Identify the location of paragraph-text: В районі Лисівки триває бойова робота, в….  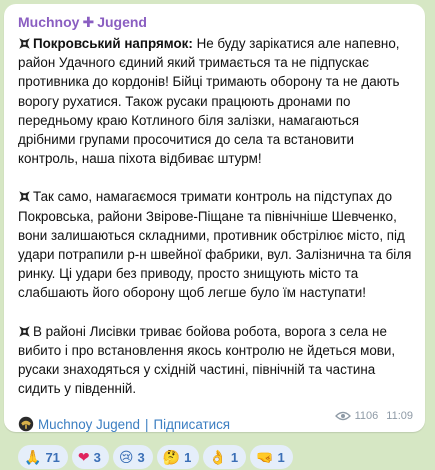
(207, 360).